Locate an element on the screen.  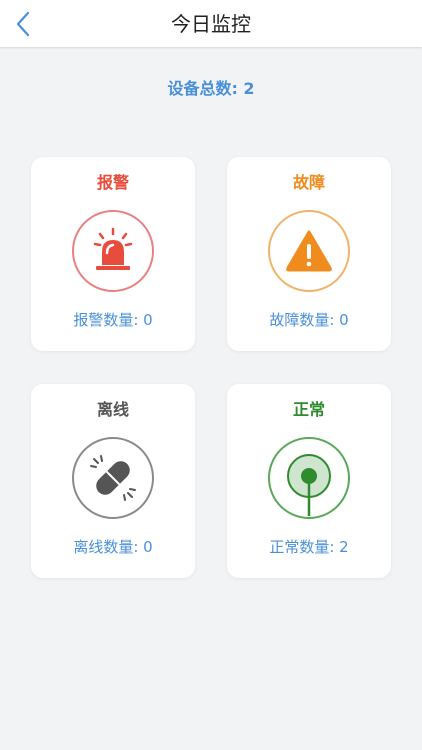
normal-count: 正常数量: 2 is located at coordinates (309, 547).